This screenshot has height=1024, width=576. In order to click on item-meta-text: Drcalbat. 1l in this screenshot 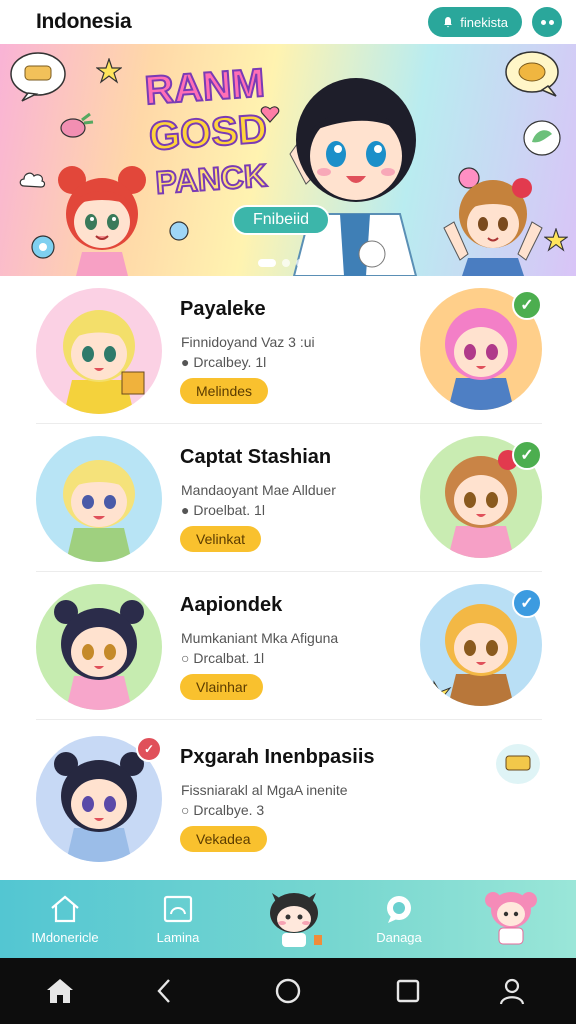, I will do `click(229, 658)`.